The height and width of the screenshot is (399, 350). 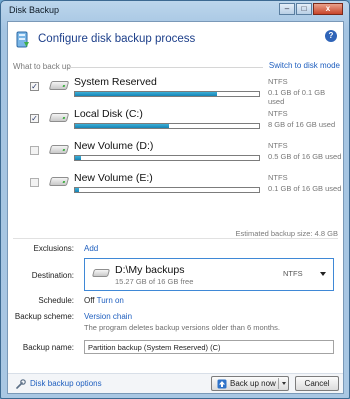 I want to click on minimize-button: –, so click(x=287, y=9).